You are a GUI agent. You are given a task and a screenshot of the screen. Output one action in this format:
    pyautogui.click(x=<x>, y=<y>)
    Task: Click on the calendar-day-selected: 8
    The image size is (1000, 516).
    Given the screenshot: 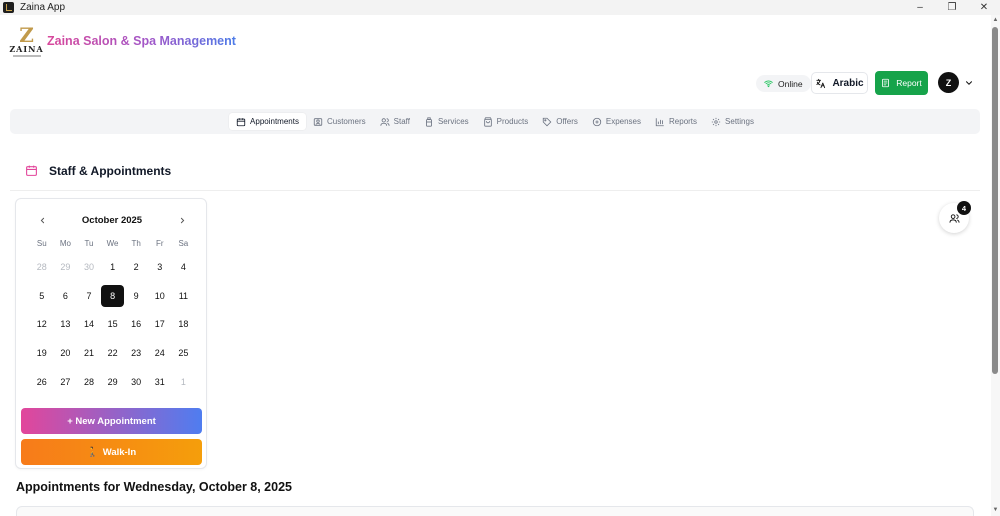 What is the action you would take?
    pyautogui.click(x=112, y=295)
    